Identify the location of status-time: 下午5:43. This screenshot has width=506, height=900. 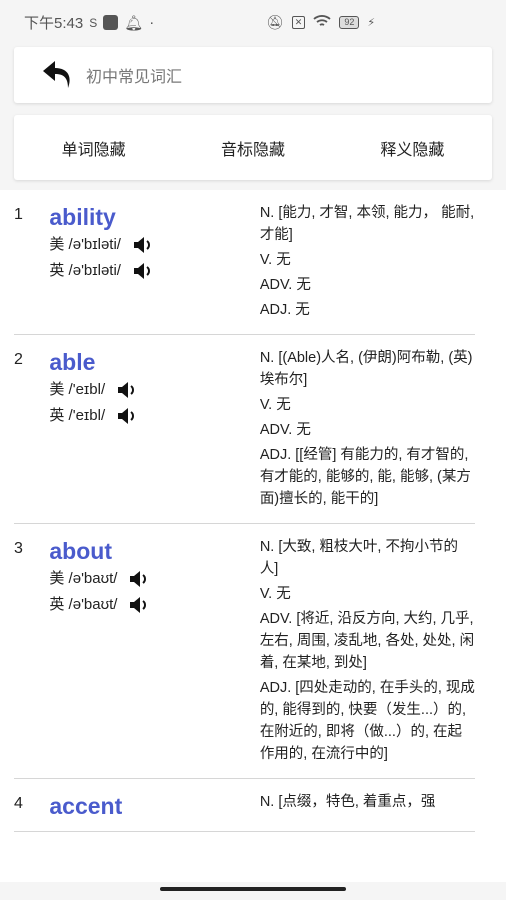
(54, 23).